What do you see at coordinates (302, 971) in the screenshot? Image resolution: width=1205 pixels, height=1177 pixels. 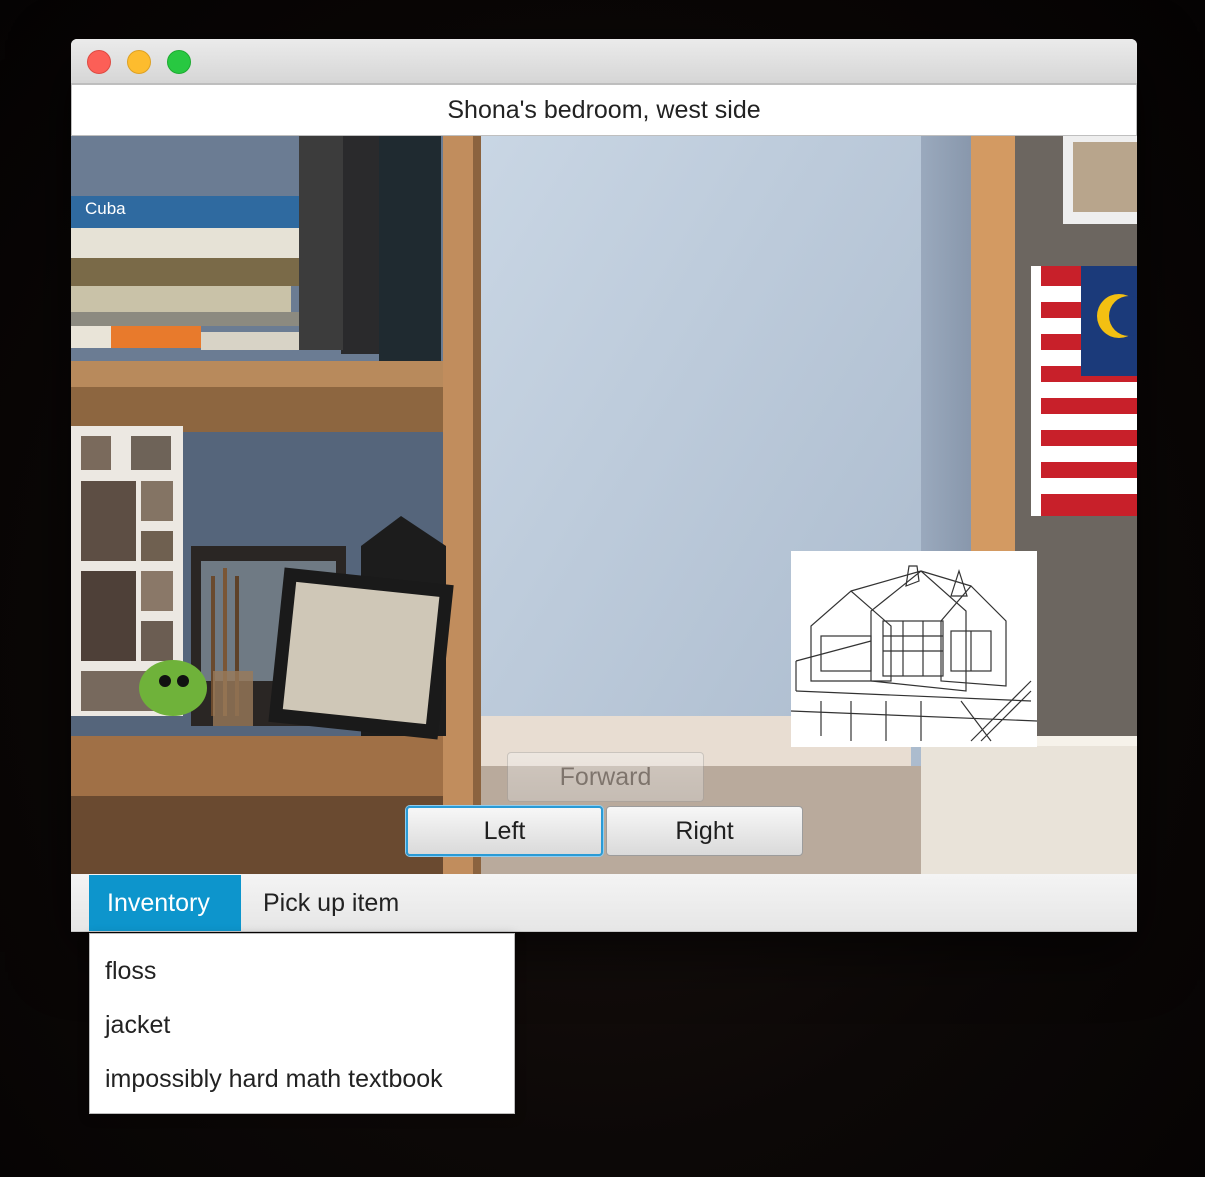 I see `inventory-item-floss: floss` at bounding box center [302, 971].